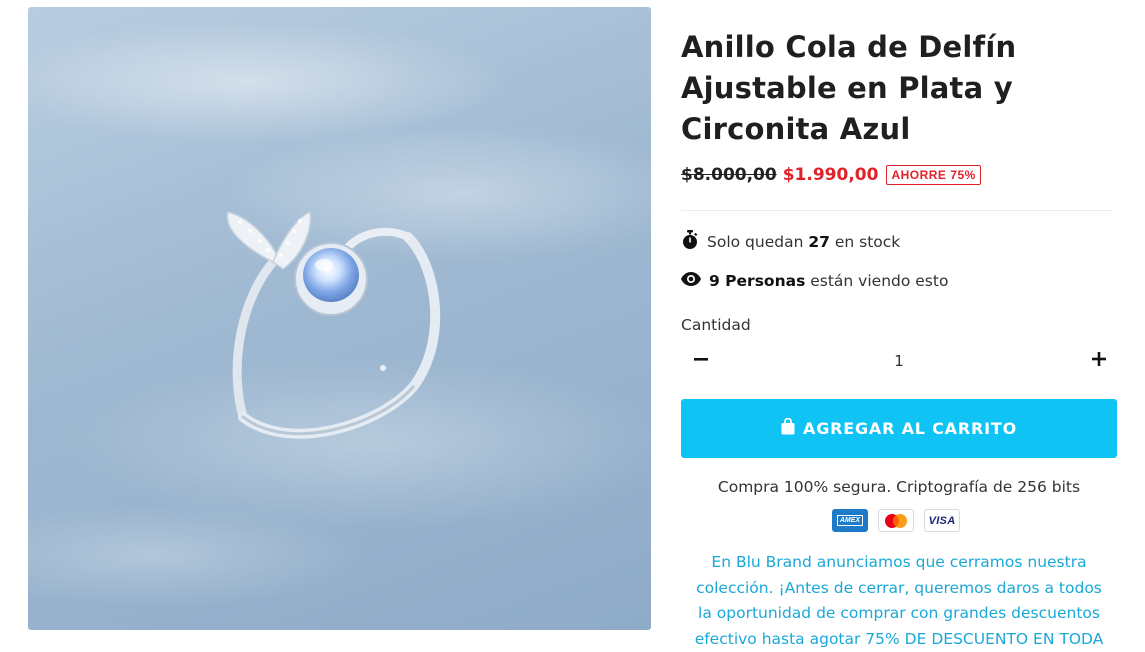 Image resolution: width=1145 pixels, height=652 pixels. What do you see at coordinates (729, 175) in the screenshot?
I see `compare-at-price: $8.000,00` at bounding box center [729, 175].